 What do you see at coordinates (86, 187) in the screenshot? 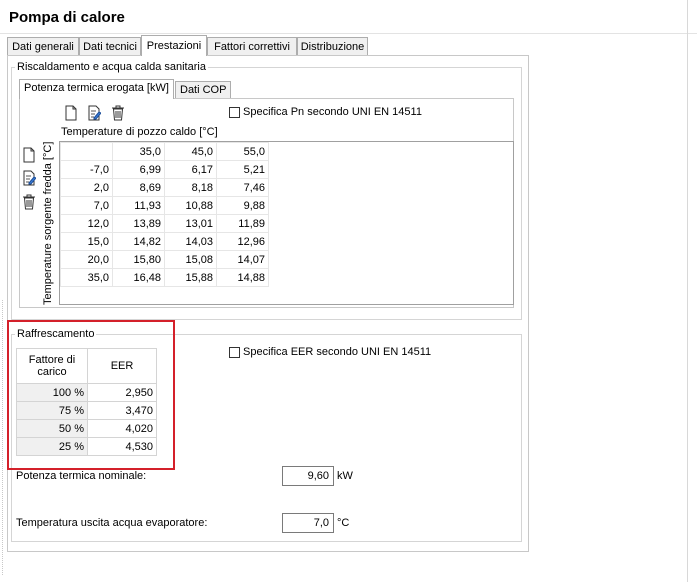
I see `grid-row-header: 2,0` at bounding box center [86, 187].